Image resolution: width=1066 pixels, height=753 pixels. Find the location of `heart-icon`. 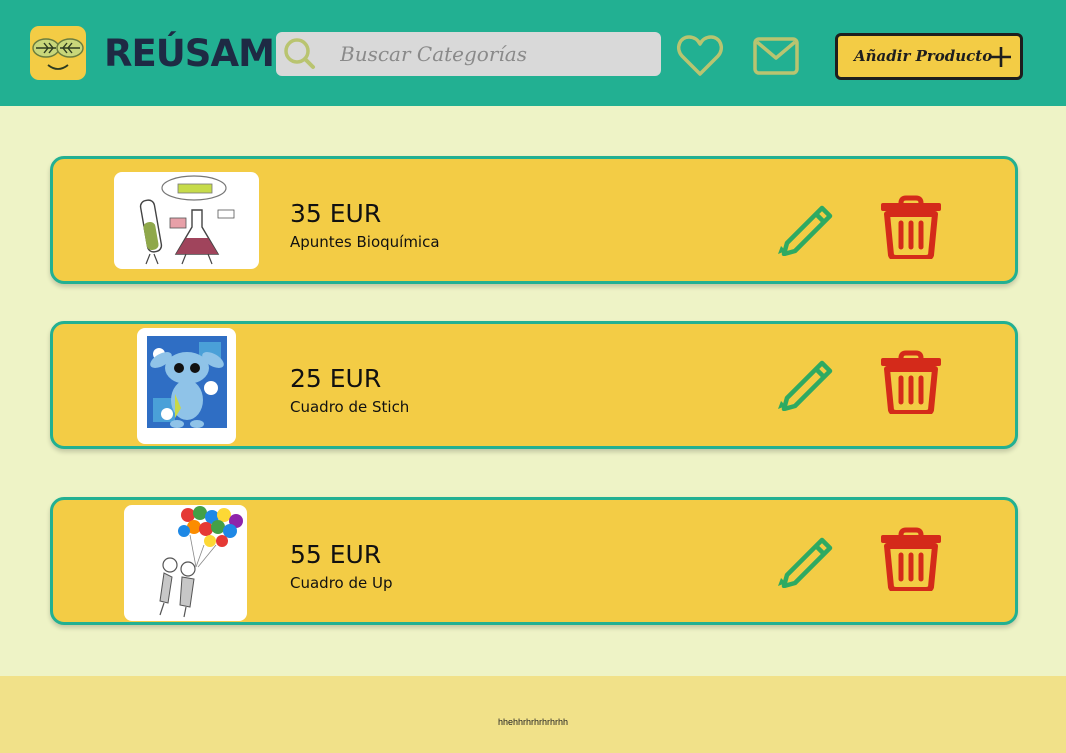

heart-icon is located at coordinates (700, 56).